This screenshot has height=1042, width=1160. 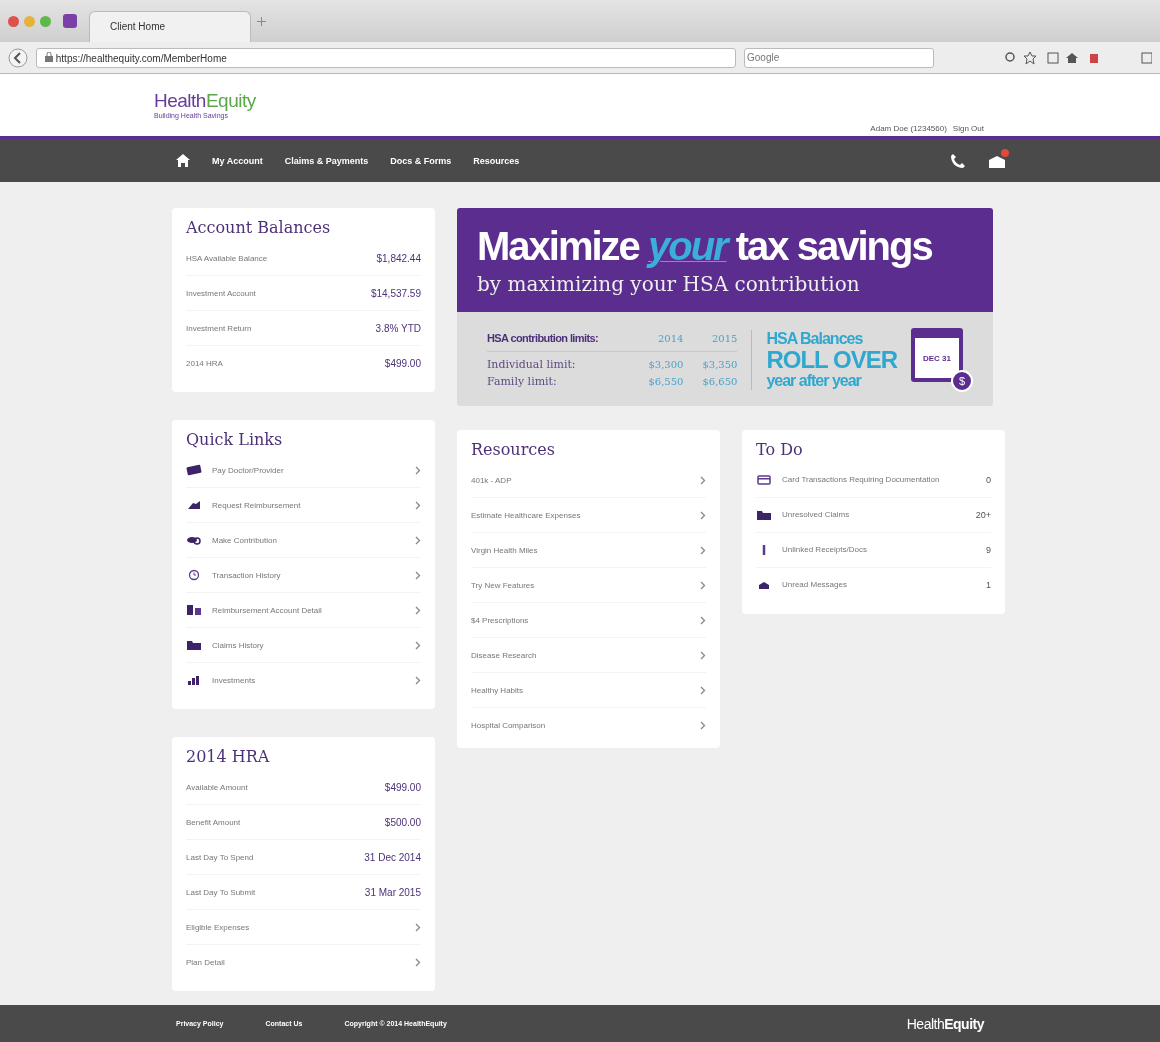 I want to click on phone-icon, so click(x=958, y=160).